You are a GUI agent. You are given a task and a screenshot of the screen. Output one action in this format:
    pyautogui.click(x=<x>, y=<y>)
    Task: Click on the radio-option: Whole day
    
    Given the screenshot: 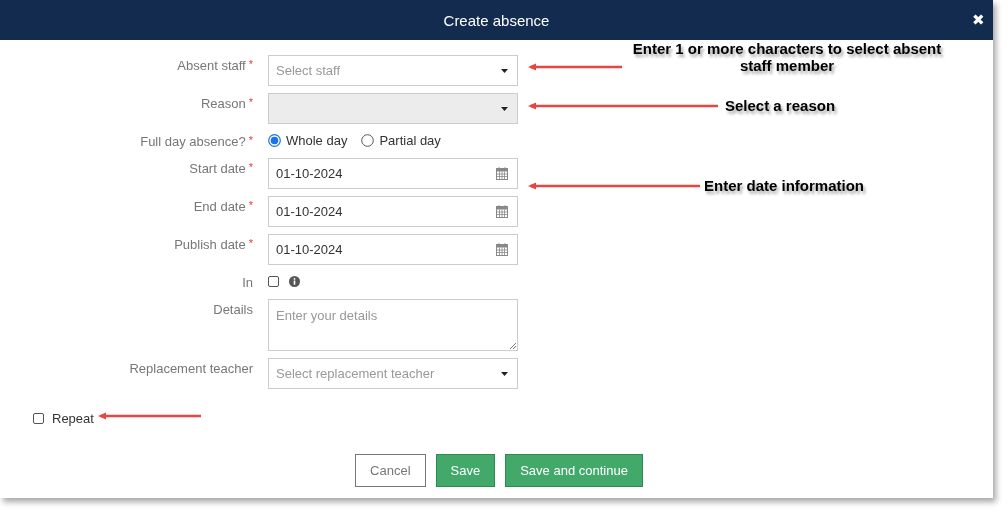 What is the action you would take?
    pyautogui.click(x=308, y=140)
    